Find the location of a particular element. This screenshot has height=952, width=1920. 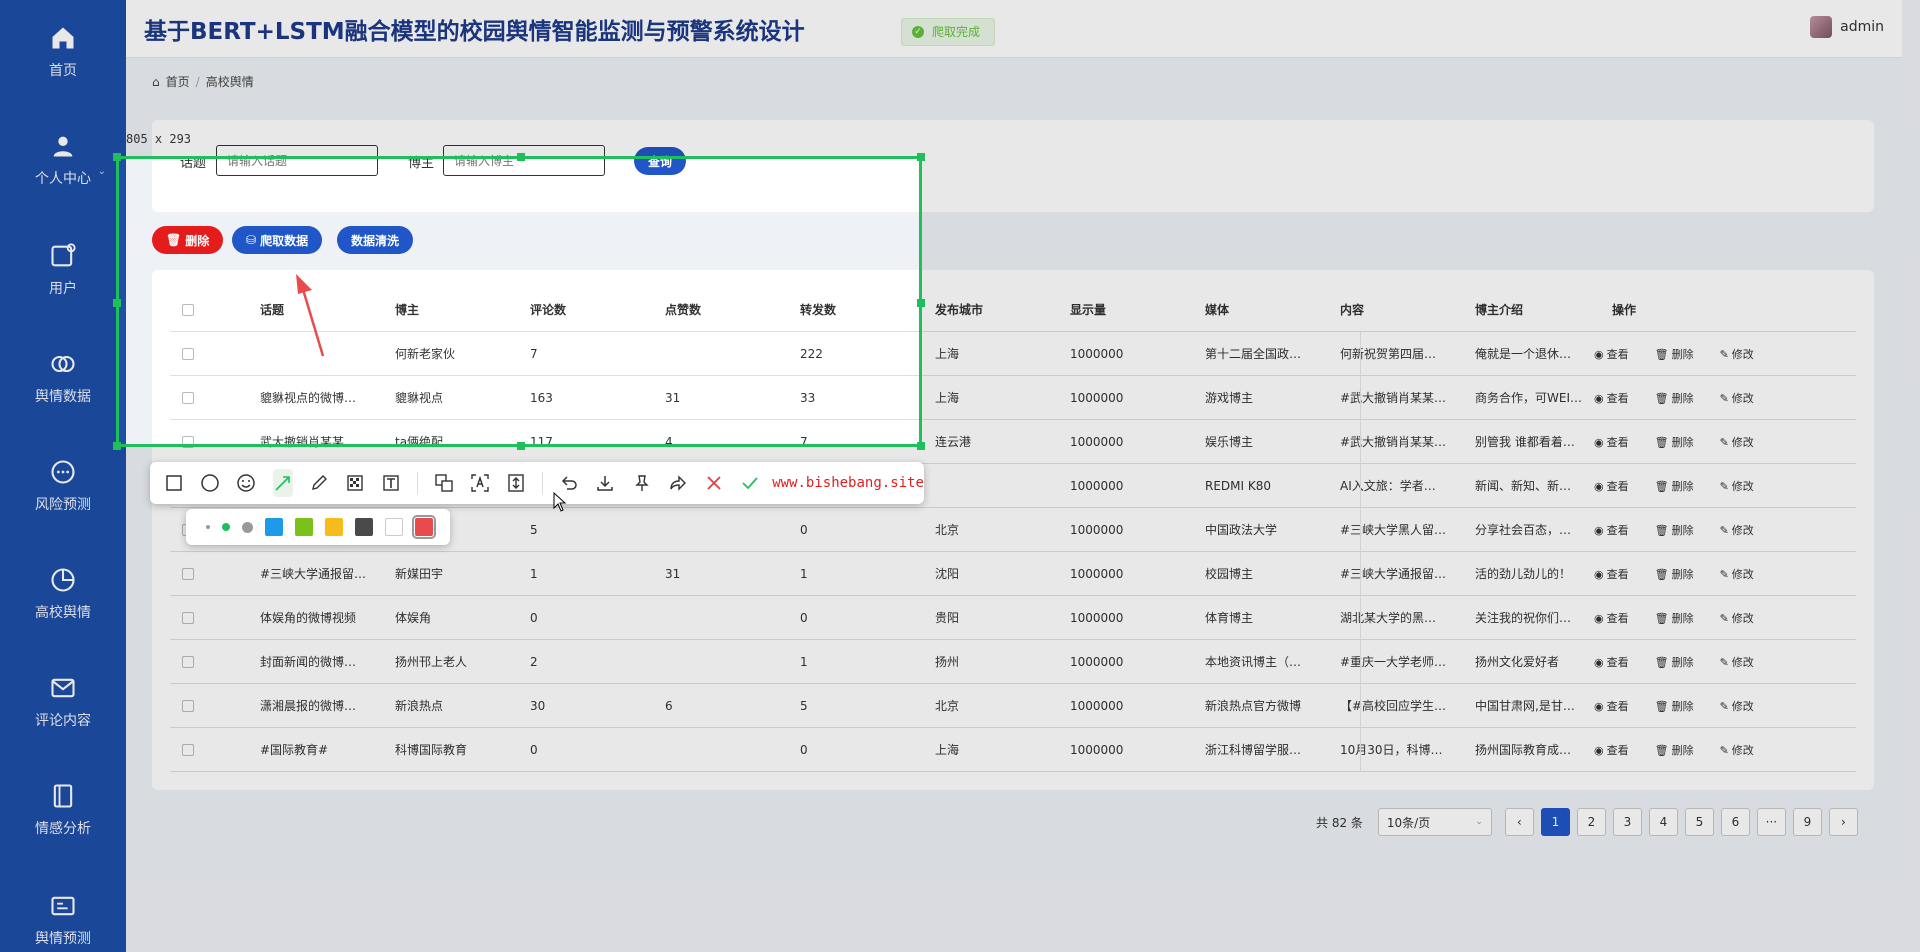

sidebar-item-comments: 评论内容 is located at coordinates (63, 702).